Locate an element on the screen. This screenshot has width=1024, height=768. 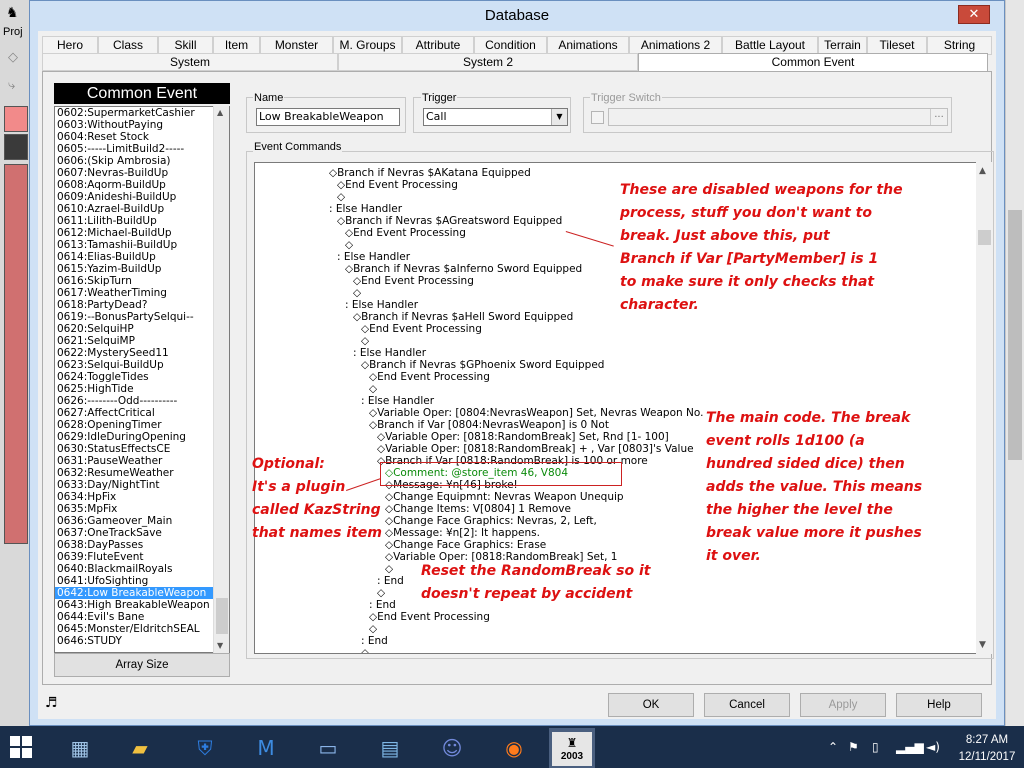
tab-system-2: System 2 is located at coordinates (488, 62).